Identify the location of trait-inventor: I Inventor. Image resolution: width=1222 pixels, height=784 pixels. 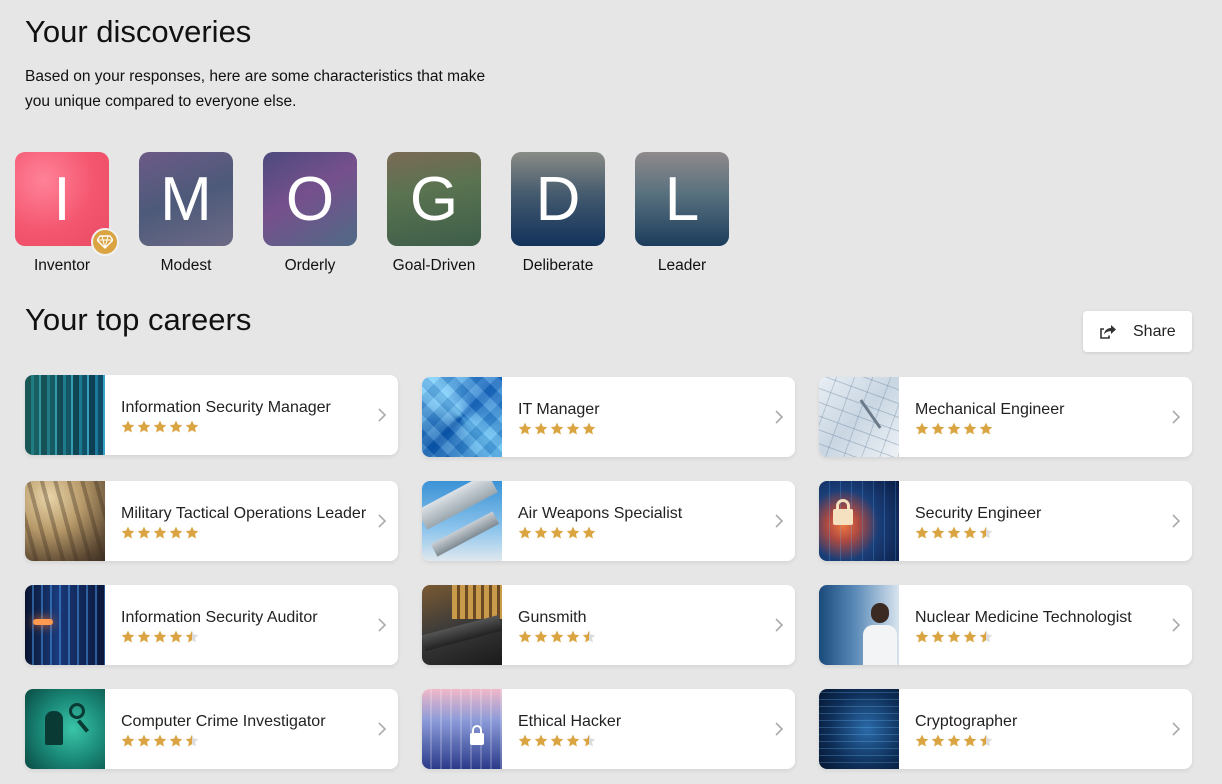
(67, 213).